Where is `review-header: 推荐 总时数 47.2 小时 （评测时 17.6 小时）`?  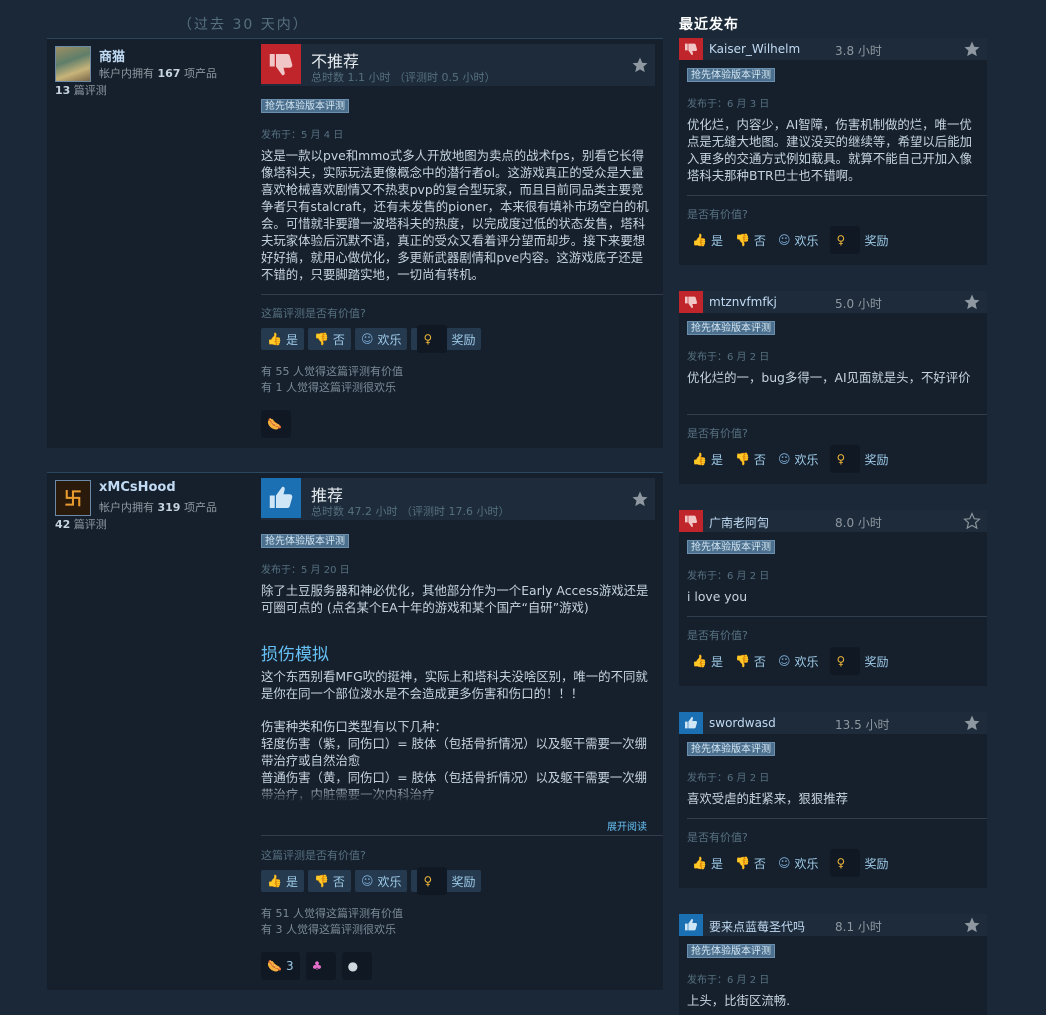 review-header: 推荐 总时数 47.2 小时 （评测时 17.6 小时） is located at coordinates (458, 499).